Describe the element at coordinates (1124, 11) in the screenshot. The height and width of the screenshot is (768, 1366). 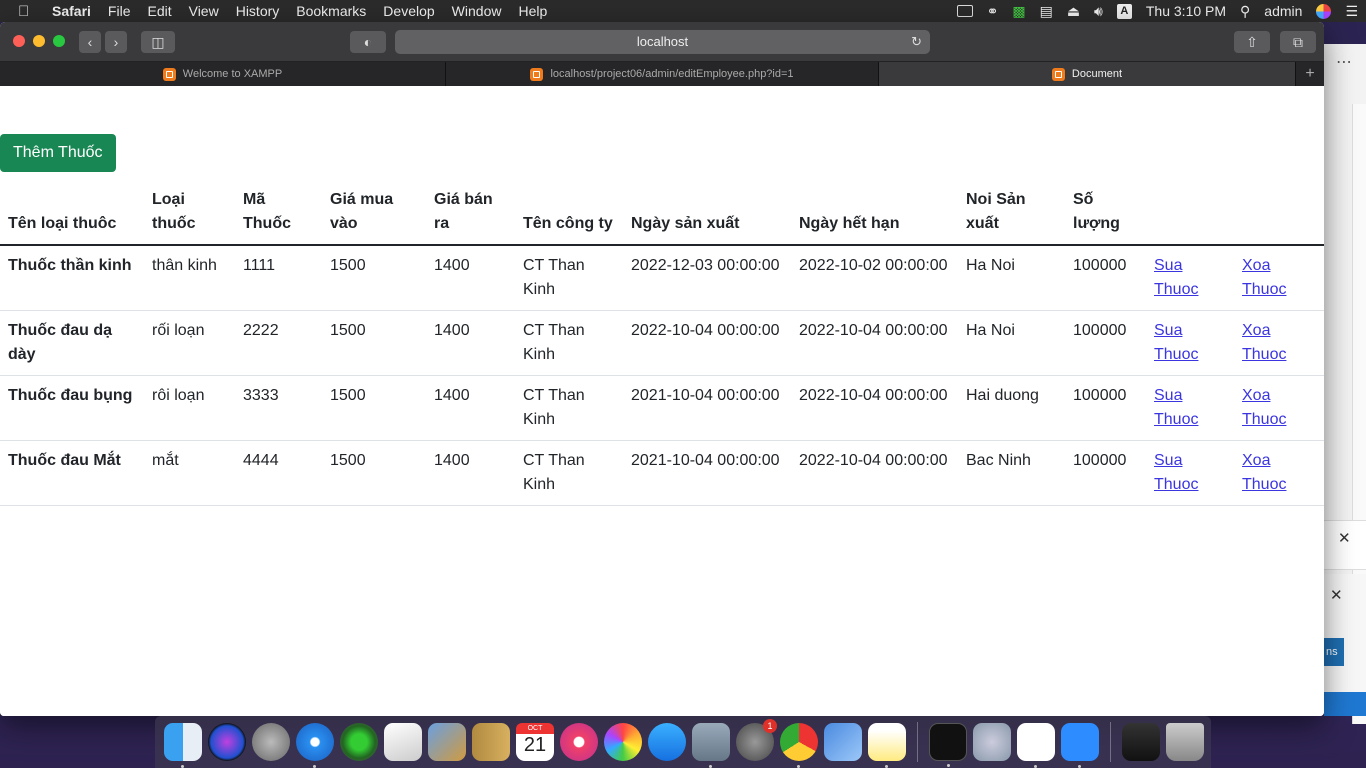
I see `input-source-icon: A` at that location.